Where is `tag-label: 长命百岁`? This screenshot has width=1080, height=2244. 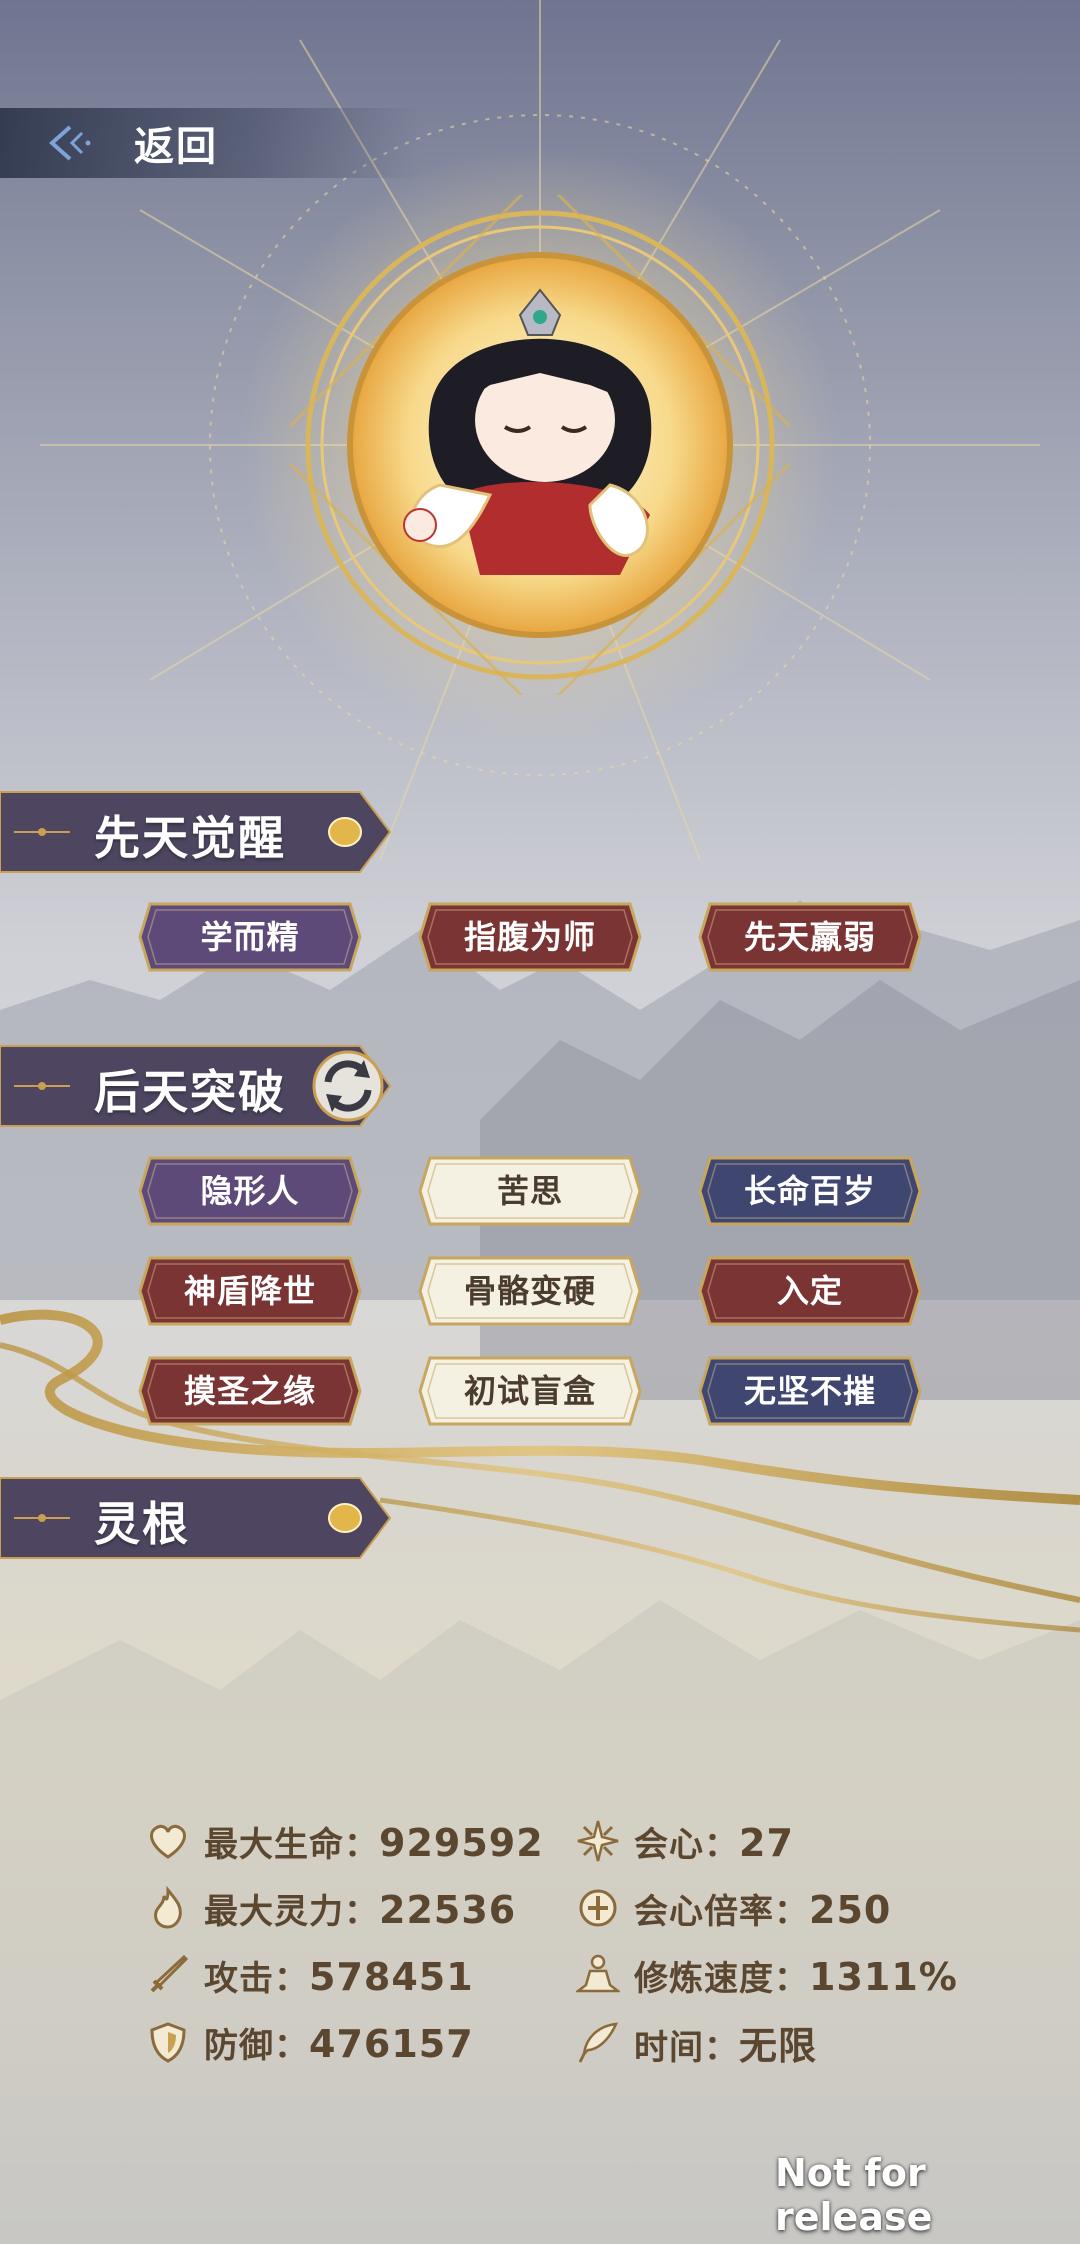 tag-label: 长命百岁 is located at coordinates (809, 1191).